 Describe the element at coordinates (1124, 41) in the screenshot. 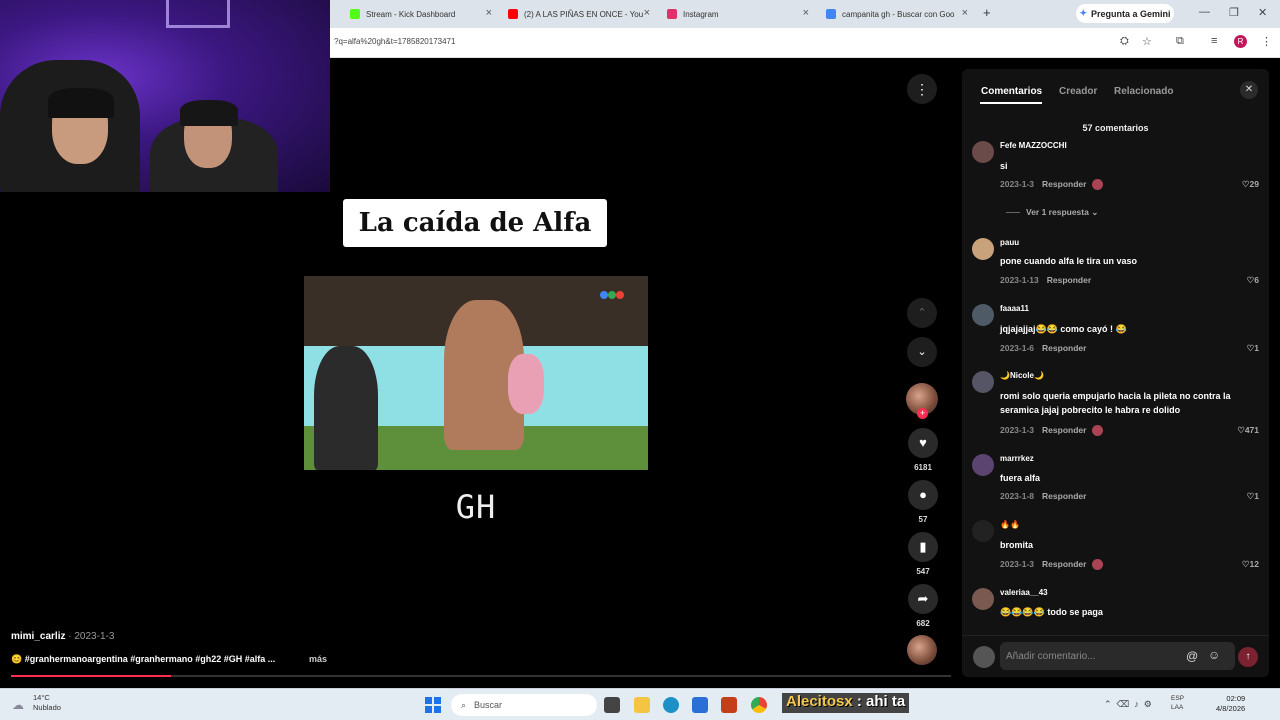

I see `translate-icon: ⛭` at that location.